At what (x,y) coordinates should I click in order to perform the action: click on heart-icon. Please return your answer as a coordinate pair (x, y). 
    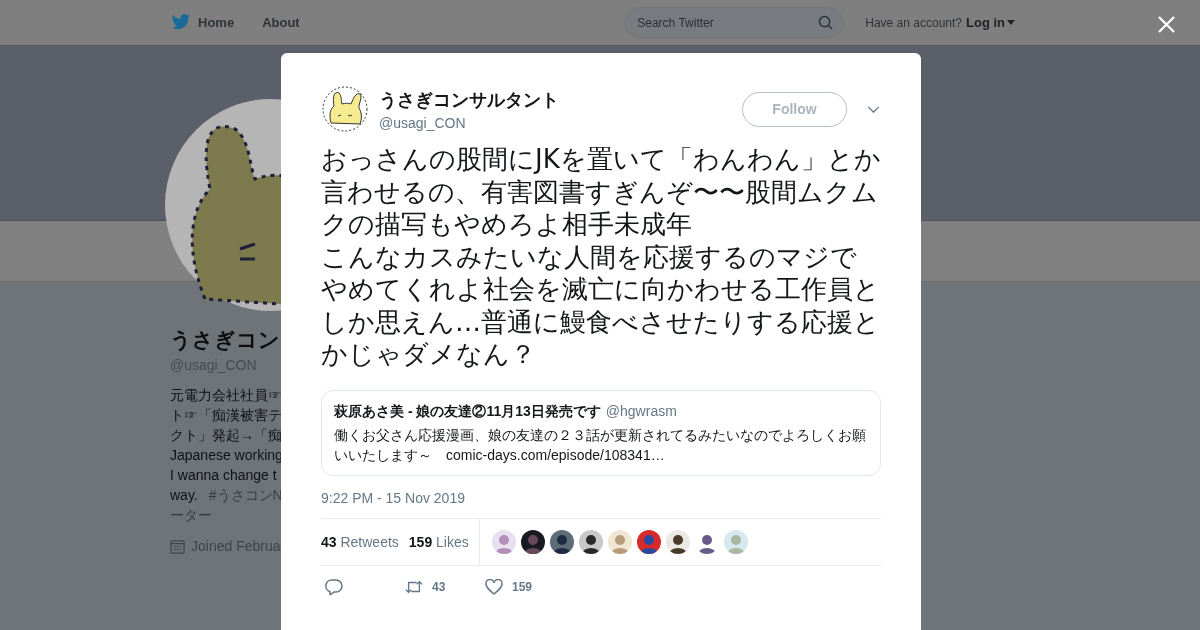
    Looking at the image, I should click on (494, 586).